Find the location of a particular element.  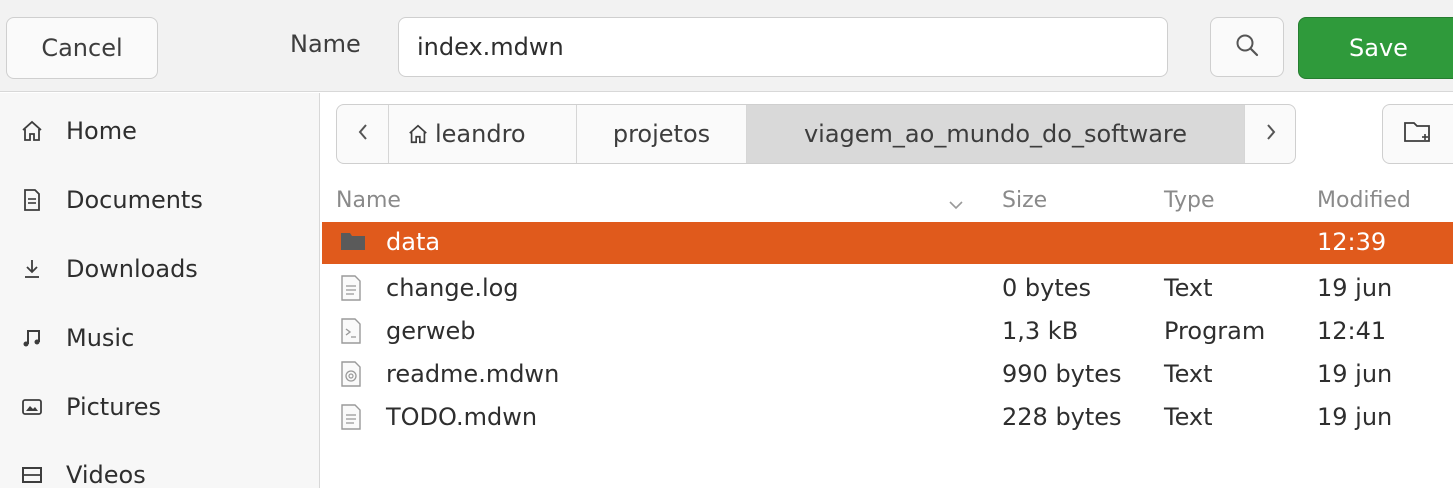

sidebar-item-documents: Documents is located at coordinates (159, 200).